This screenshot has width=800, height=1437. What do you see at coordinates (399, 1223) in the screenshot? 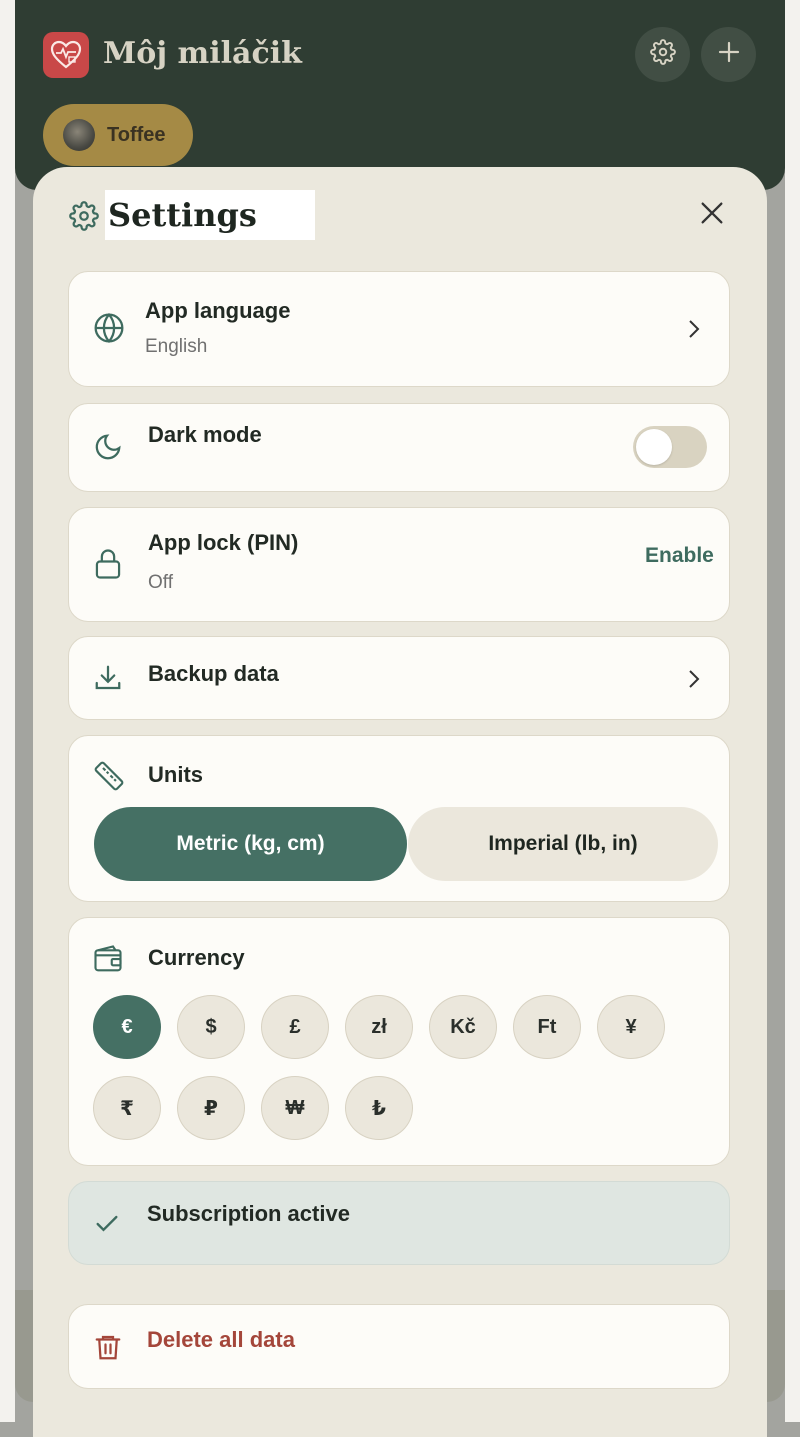
I see `subscription-row: Subscription active` at bounding box center [399, 1223].